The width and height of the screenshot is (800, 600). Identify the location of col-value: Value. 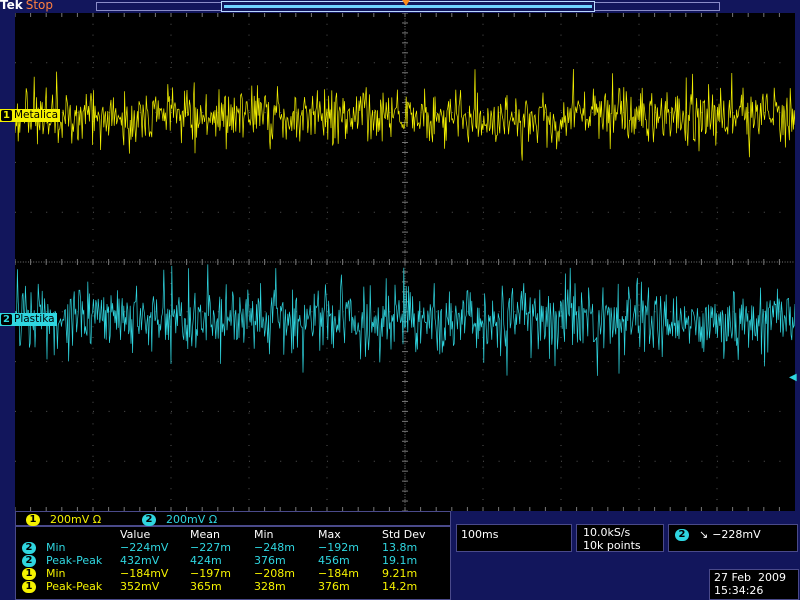
(135, 534).